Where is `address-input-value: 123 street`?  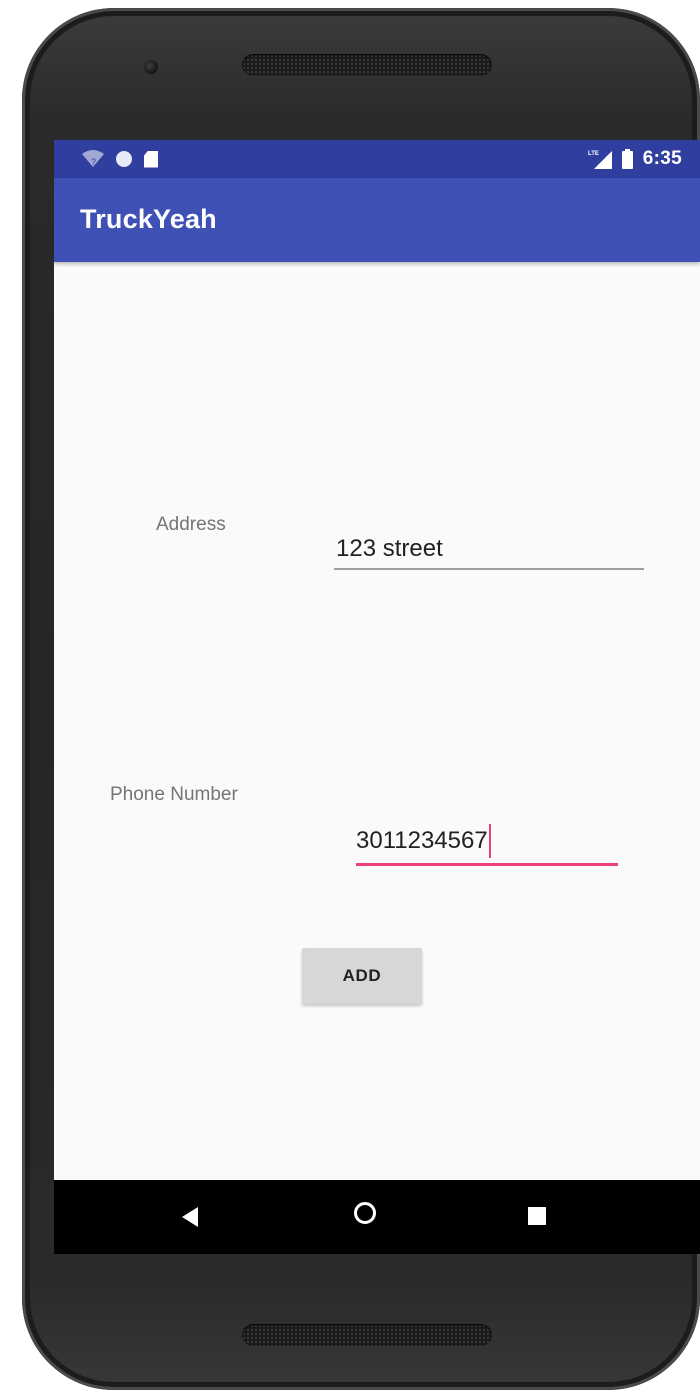 address-input-value: 123 street is located at coordinates (389, 548).